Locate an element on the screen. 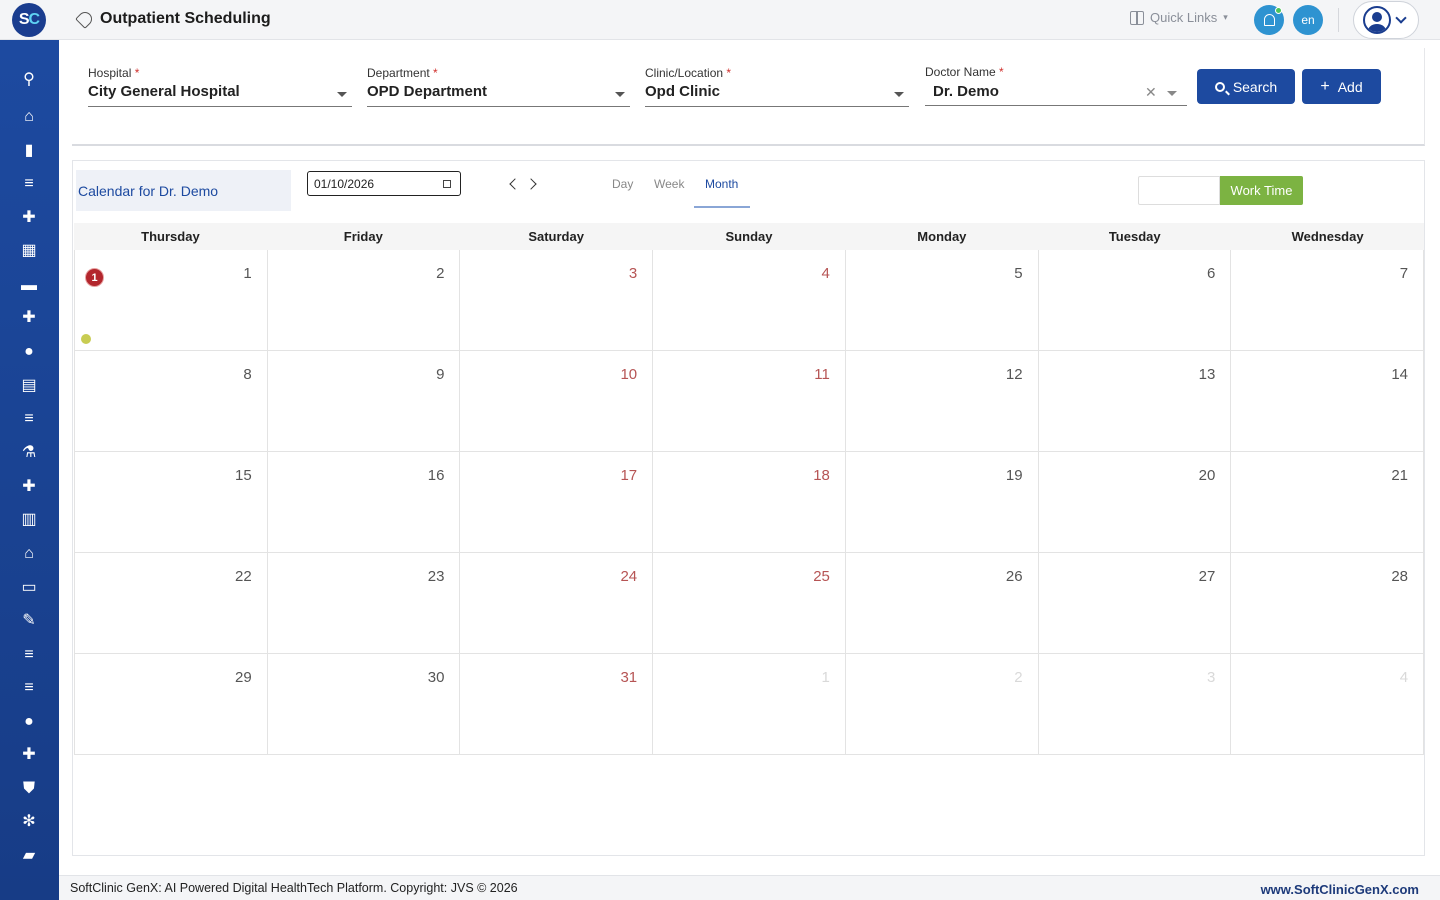  day-number: 18 is located at coordinates (821, 475).